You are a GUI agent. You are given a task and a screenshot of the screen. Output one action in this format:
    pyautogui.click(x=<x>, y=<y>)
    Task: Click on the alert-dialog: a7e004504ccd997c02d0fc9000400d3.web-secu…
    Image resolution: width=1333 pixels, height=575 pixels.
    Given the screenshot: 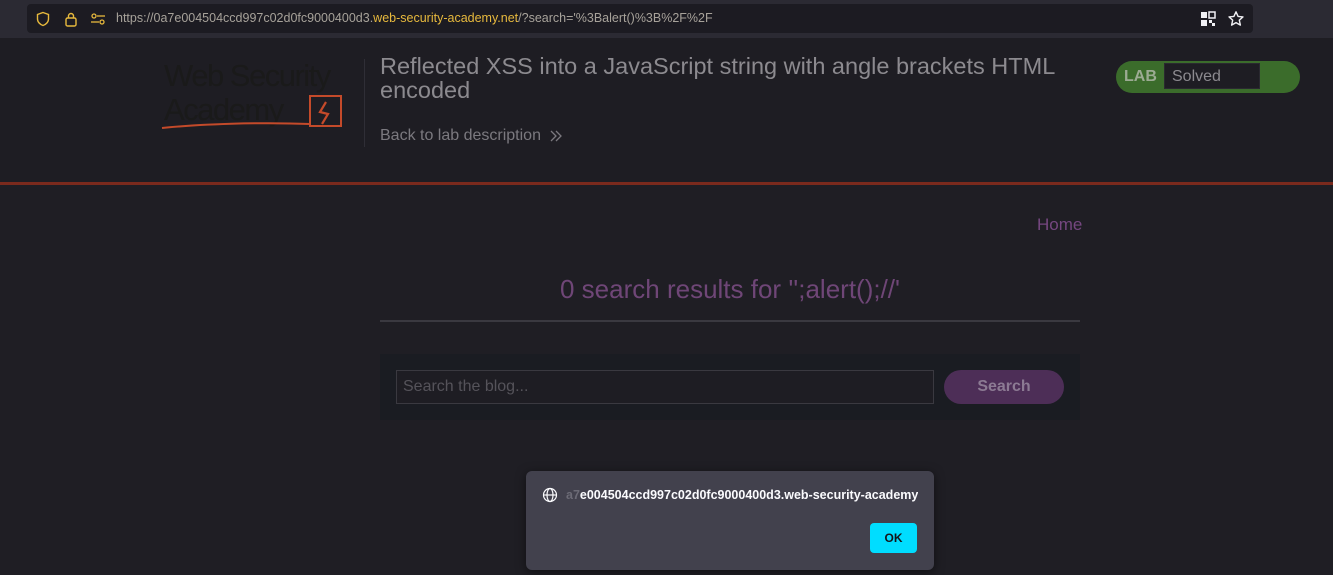 What is the action you would take?
    pyautogui.click(x=730, y=520)
    